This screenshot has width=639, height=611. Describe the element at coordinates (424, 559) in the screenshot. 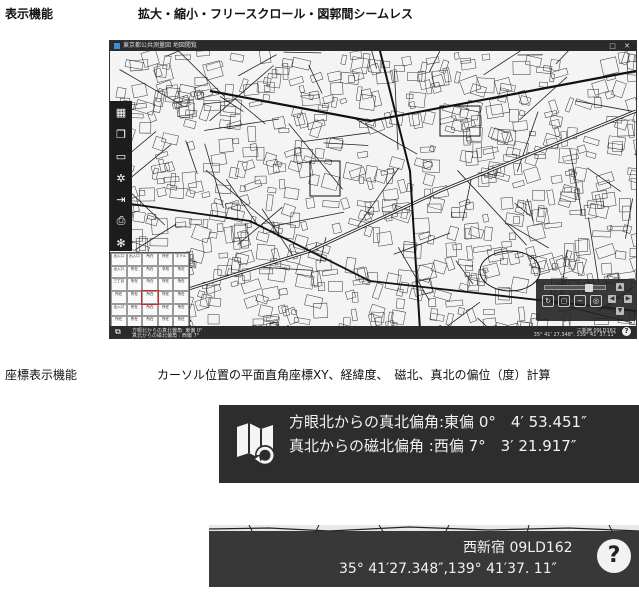

I see `status-overlay` at that location.